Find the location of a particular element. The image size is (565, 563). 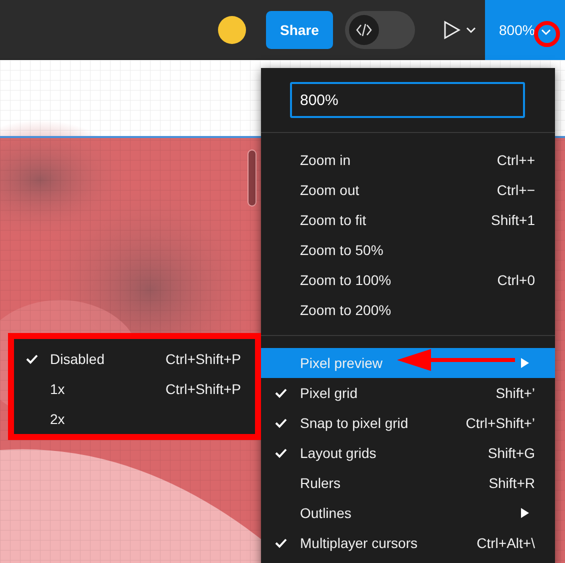

menu-item: Disabled Ctrl+Shift+P is located at coordinates (134, 359).